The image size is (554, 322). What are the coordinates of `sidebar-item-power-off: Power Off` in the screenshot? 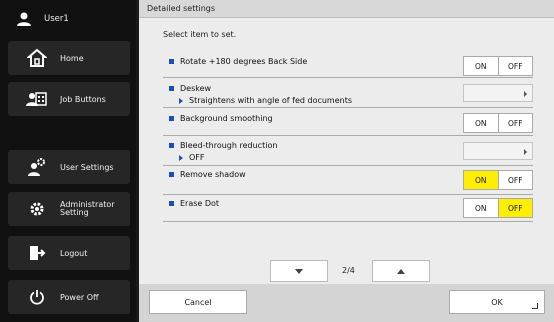 It's located at (69, 297).